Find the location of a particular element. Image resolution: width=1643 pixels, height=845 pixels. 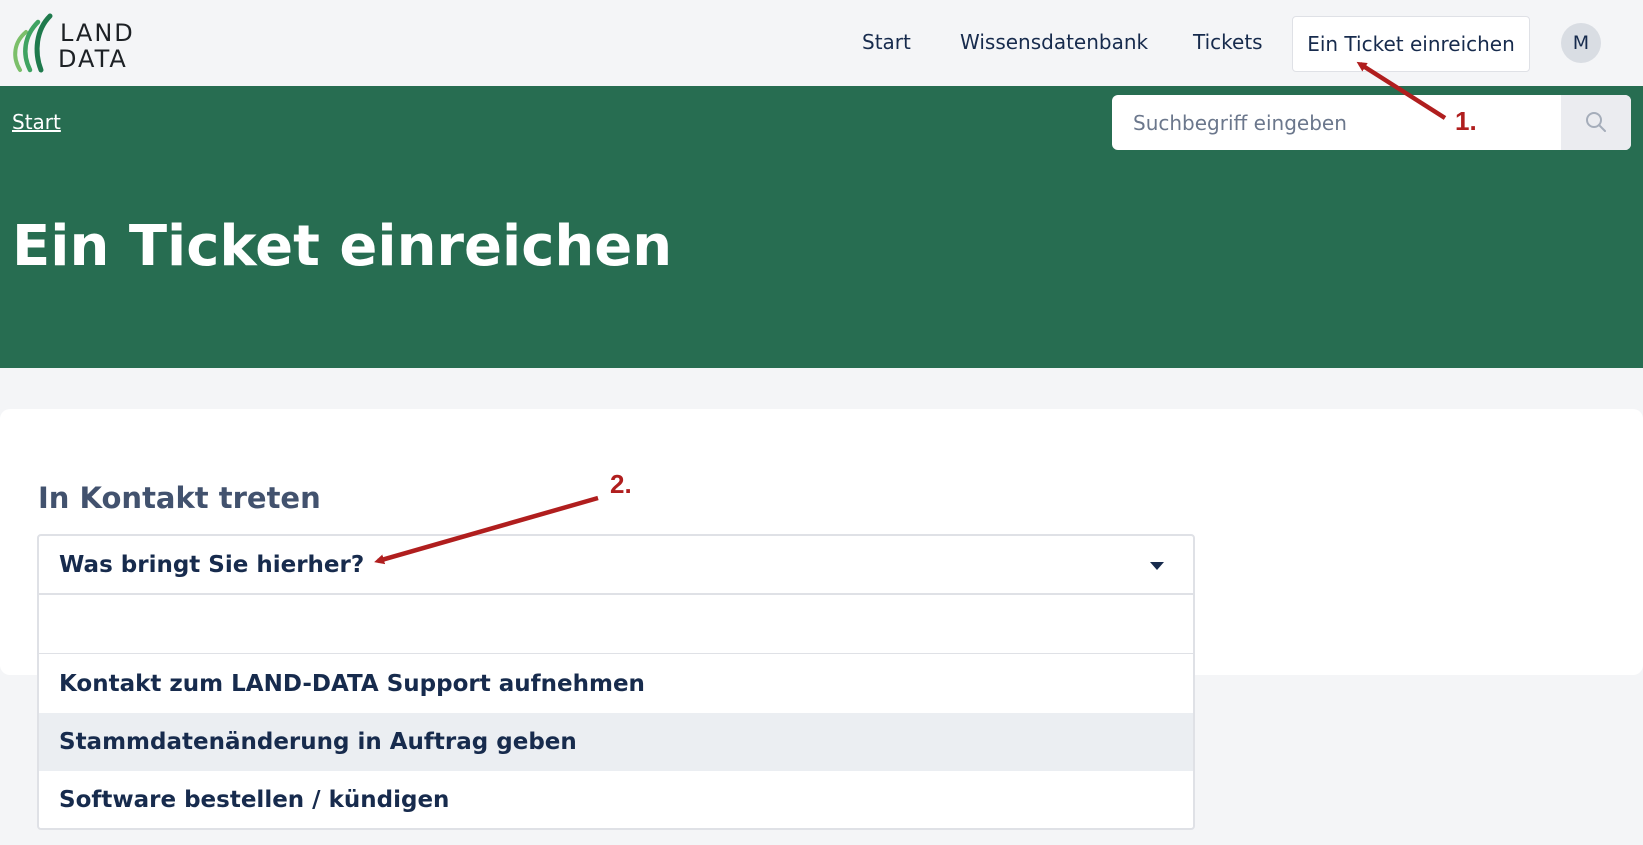

user-avatar: M is located at coordinates (1581, 43).